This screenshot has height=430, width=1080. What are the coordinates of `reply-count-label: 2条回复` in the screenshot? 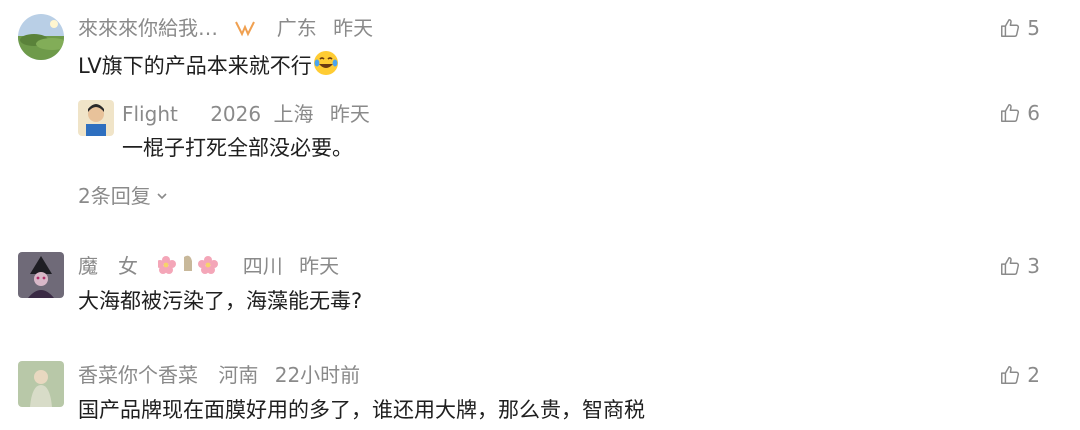 It's located at (114, 196).